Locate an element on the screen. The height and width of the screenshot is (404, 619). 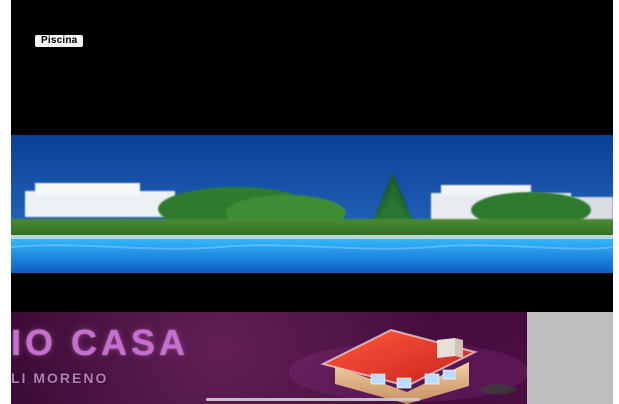
house-illustration is located at coordinates (409, 366).